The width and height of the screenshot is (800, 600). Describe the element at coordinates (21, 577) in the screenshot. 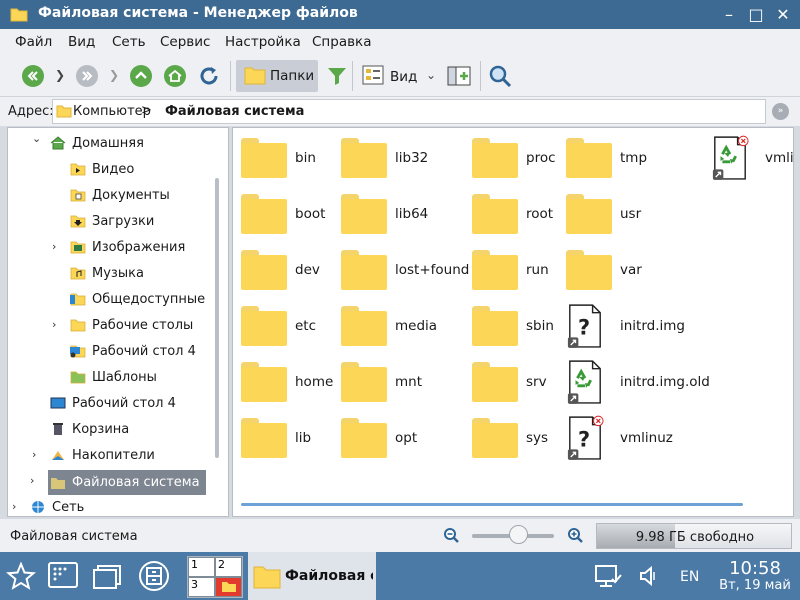

I see `start-menu-star-icon` at that location.